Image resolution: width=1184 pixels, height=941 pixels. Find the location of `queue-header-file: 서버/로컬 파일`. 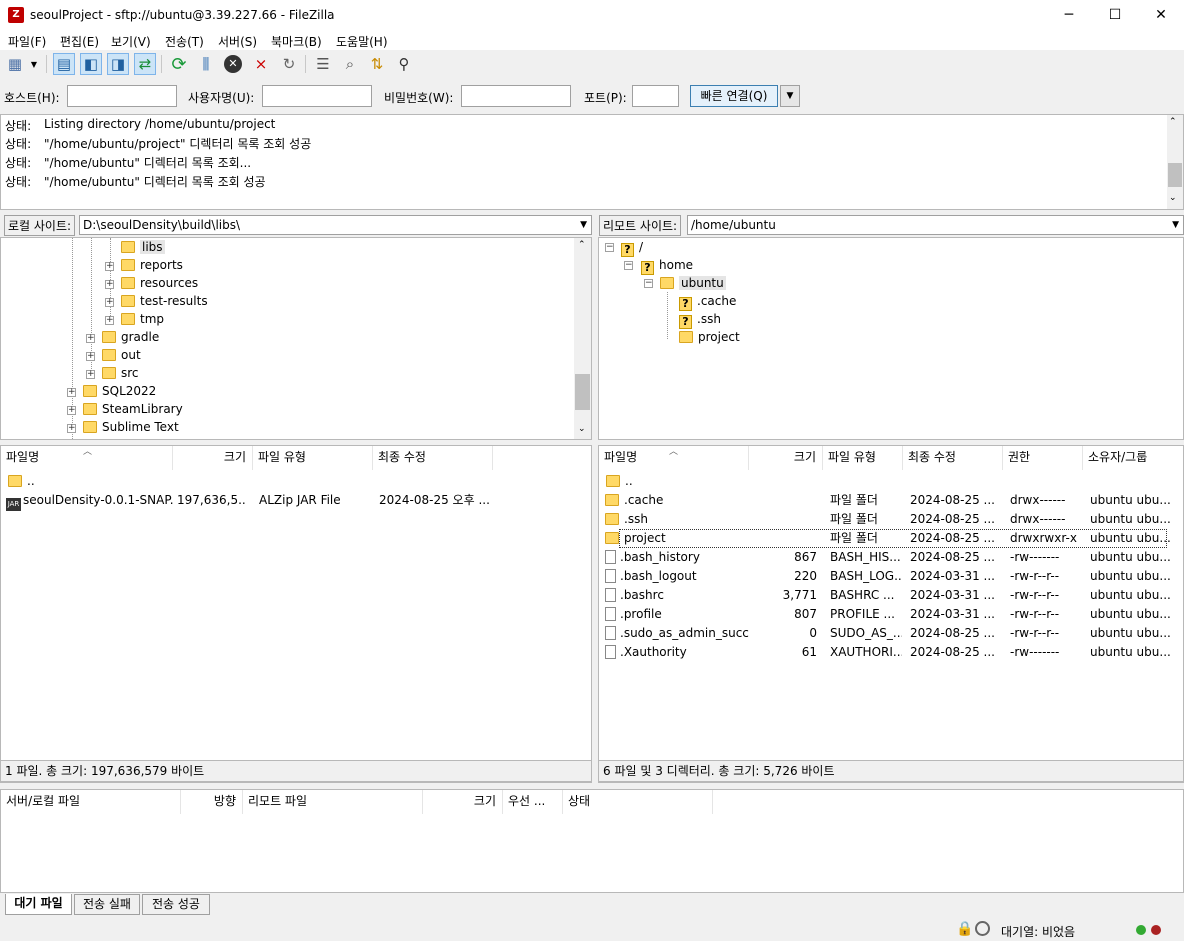

queue-header-file: 서버/로컬 파일 is located at coordinates (91, 802).